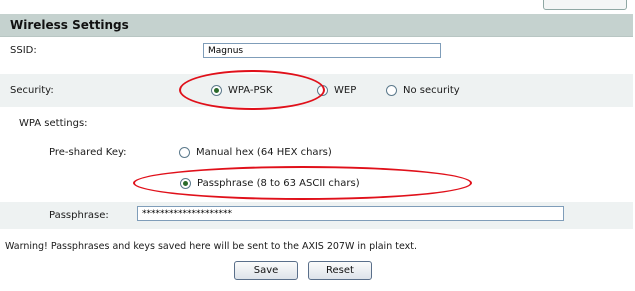 Image resolution: width=635 pixels, height=291 pixels. I want to click on security-option-no-security: No security, so click(423, 90).